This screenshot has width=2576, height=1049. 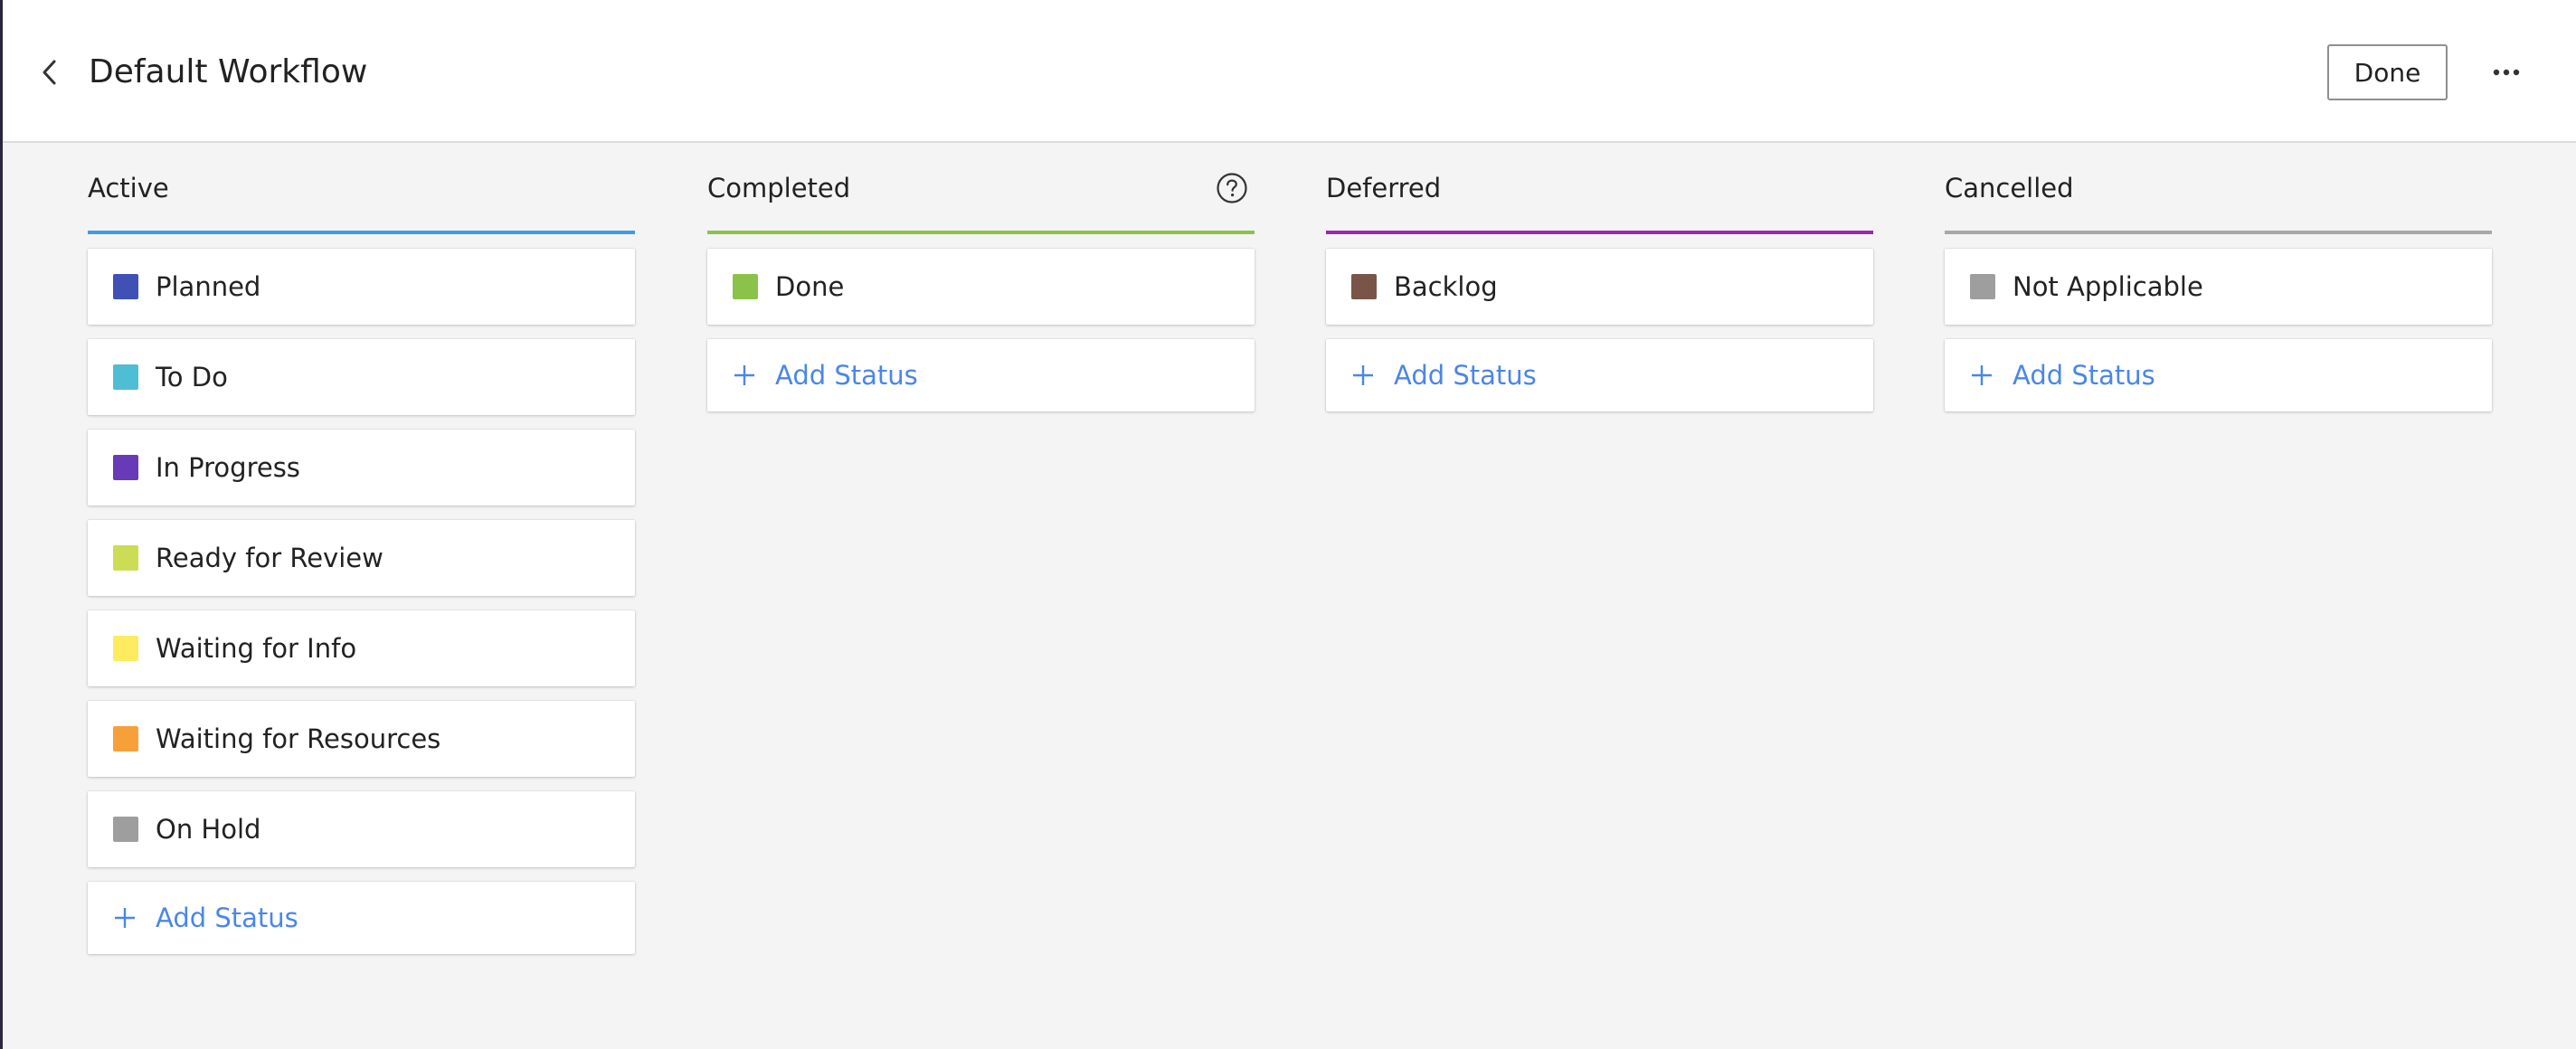 What do you see at coordinates (2218, 190) in the screenshot?
I see `column-header: Cancelled` at bounding box center [2218, 190].